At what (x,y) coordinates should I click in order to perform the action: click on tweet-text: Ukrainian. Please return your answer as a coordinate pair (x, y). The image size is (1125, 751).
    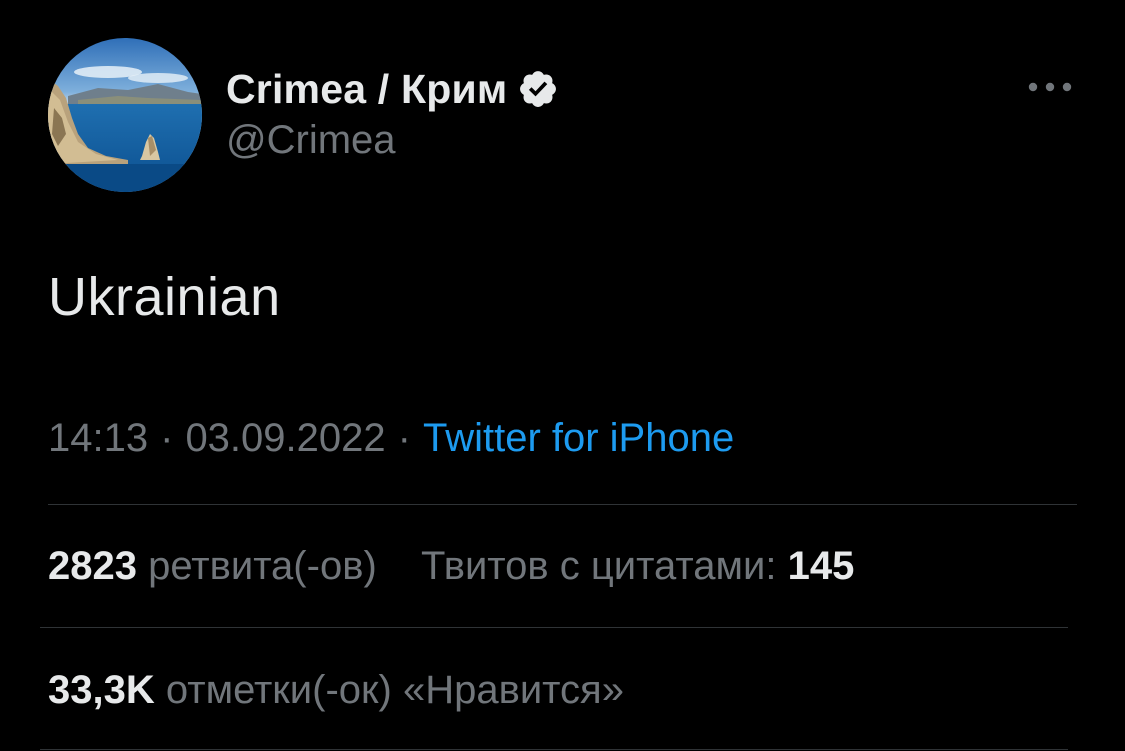
    Looking at the image, I should click on (164, 297).